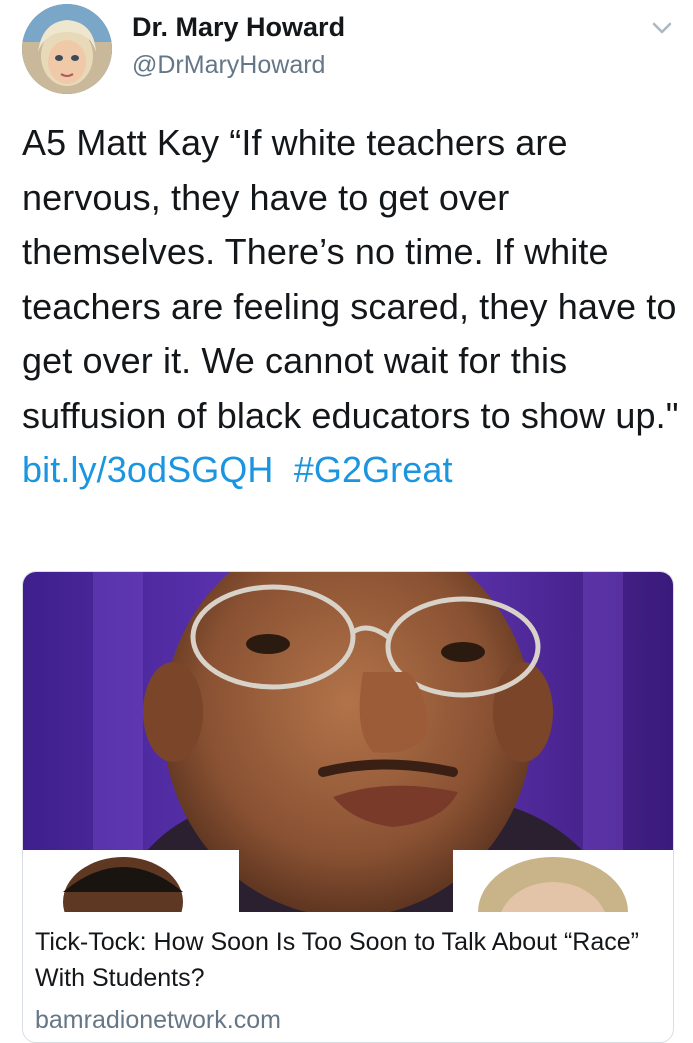 Image resolution: width=693 pixels, height=1043 pixels. Describe the element at coordinates (148, 469) in the screenshot. I see `tweet-link: bit.ly/3odSGQH` at that location.